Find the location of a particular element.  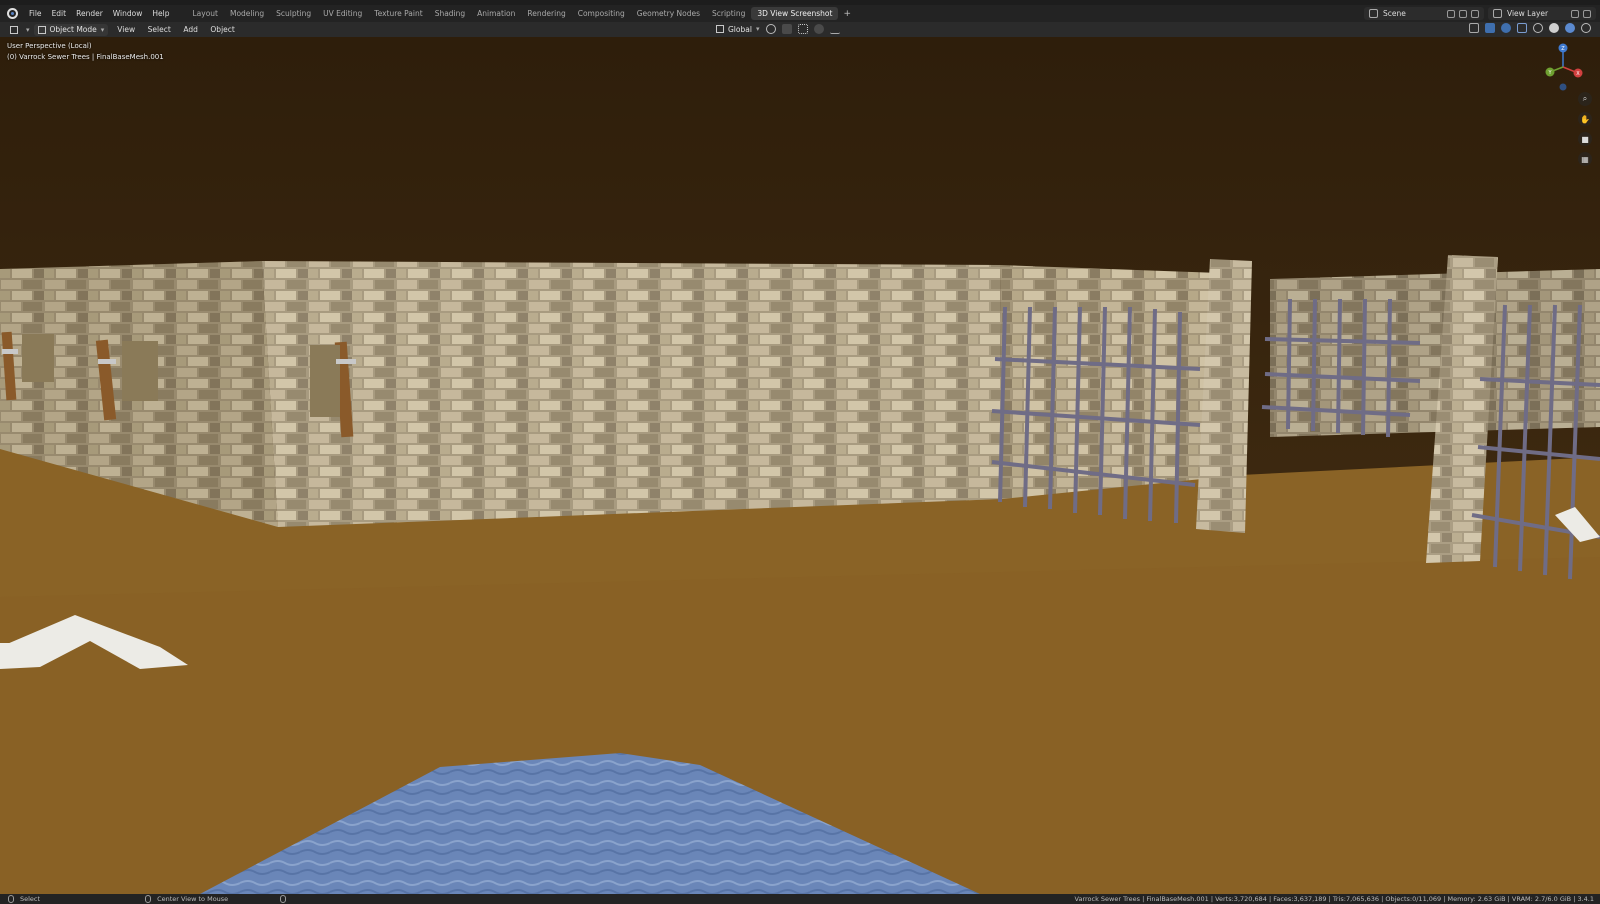

orientation-label: Global is located at coordinates (740, 29).